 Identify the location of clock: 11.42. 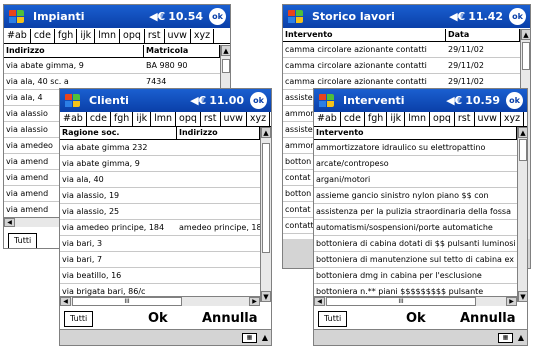
(485, 16).